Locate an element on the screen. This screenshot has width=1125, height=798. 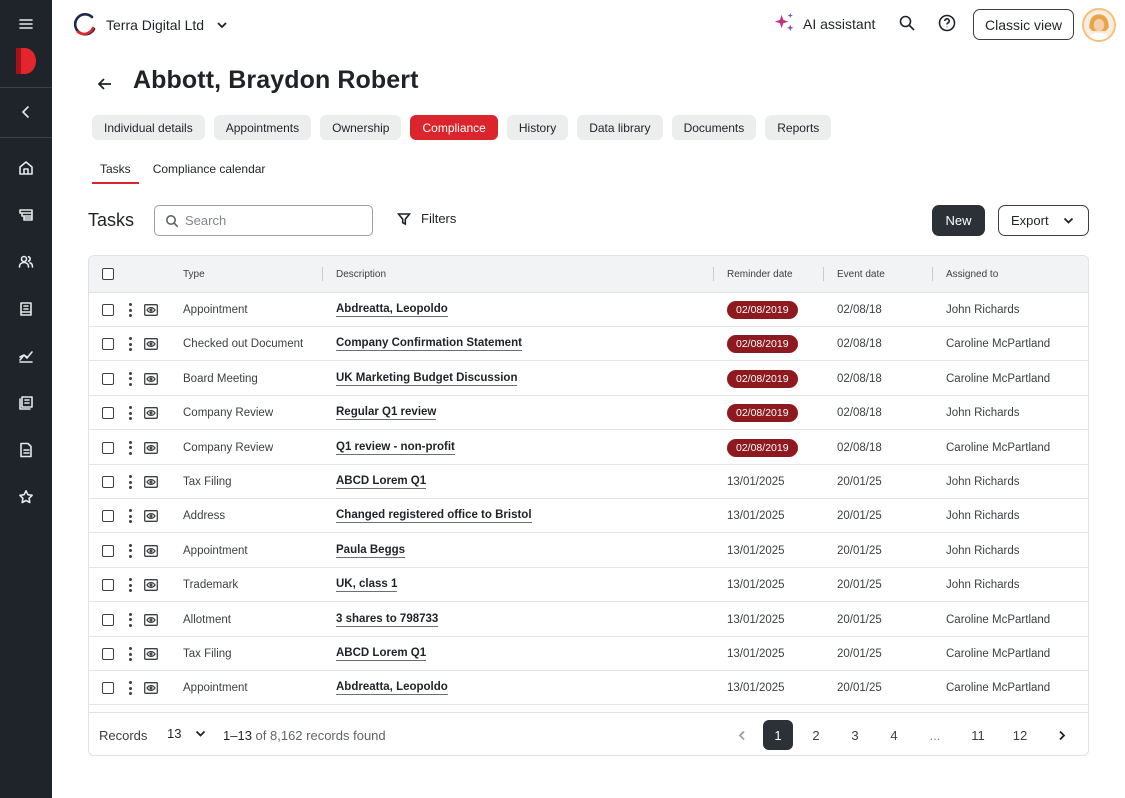
description-link: UK, class 1 is located at coordinates (367, 585).